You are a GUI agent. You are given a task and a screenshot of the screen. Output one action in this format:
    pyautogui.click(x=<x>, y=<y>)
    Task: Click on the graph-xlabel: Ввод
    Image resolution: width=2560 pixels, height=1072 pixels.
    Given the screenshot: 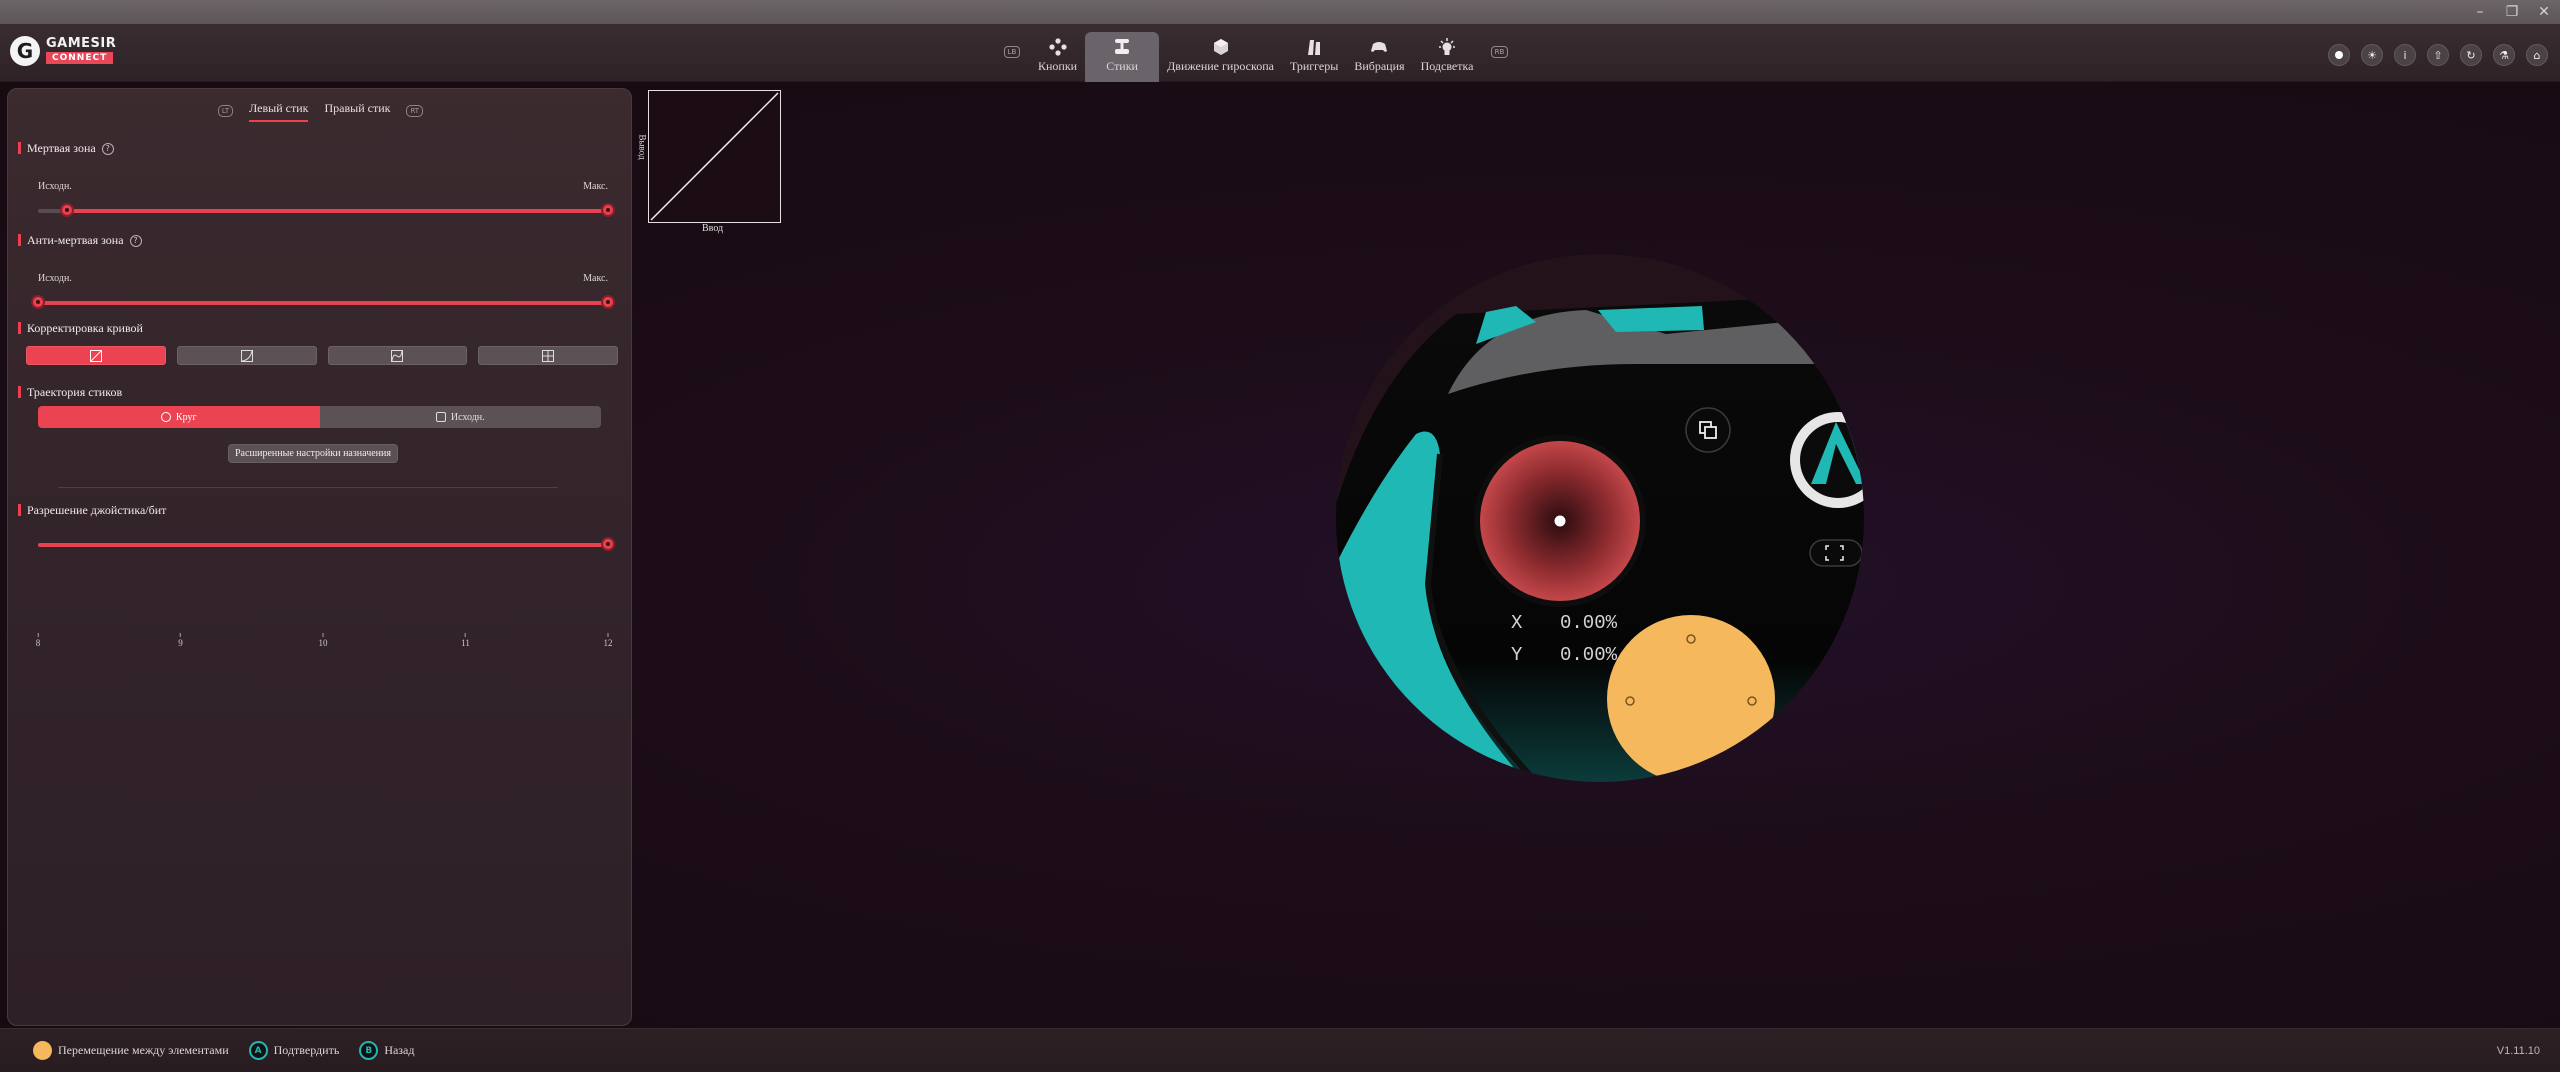 What is the action you would take?
    pyautogui.click(x=713, y=228)
    